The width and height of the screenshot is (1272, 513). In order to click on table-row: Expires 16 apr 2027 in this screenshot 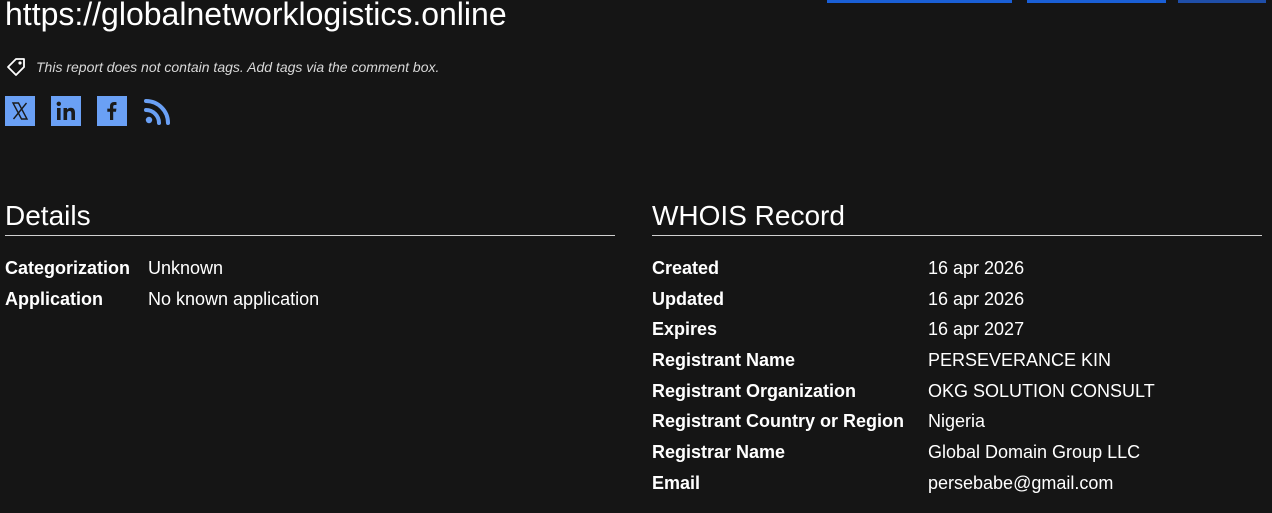, I will do `click(903, 329)`.